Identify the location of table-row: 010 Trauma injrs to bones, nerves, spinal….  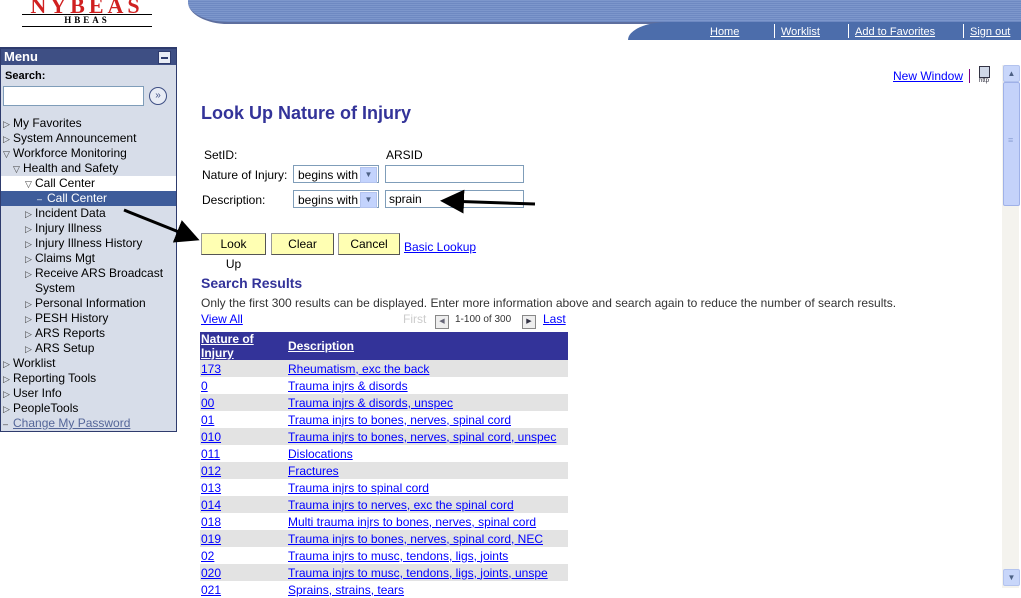
(384, 436).